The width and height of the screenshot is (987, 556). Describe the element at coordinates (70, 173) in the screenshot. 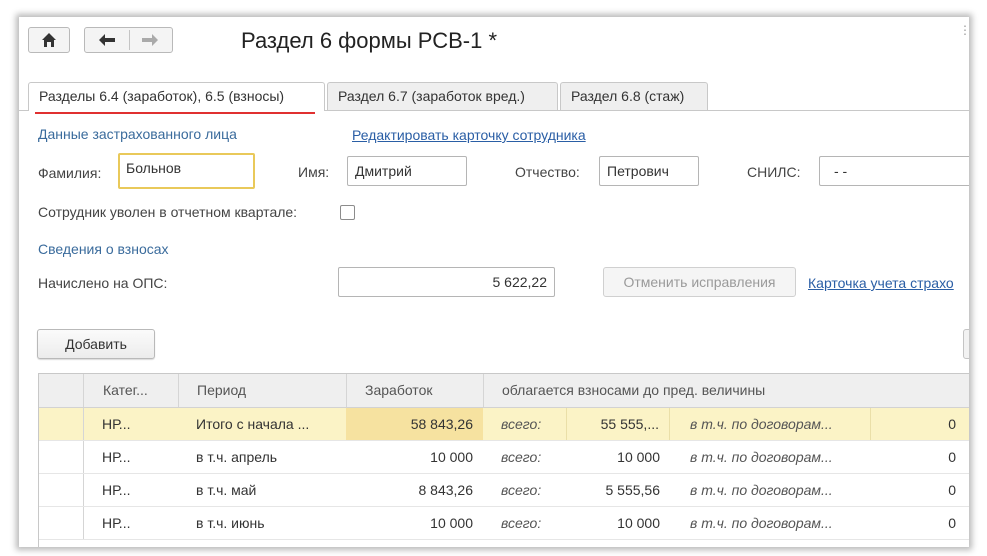

I see `surname-label: Фамилия:` at that location.